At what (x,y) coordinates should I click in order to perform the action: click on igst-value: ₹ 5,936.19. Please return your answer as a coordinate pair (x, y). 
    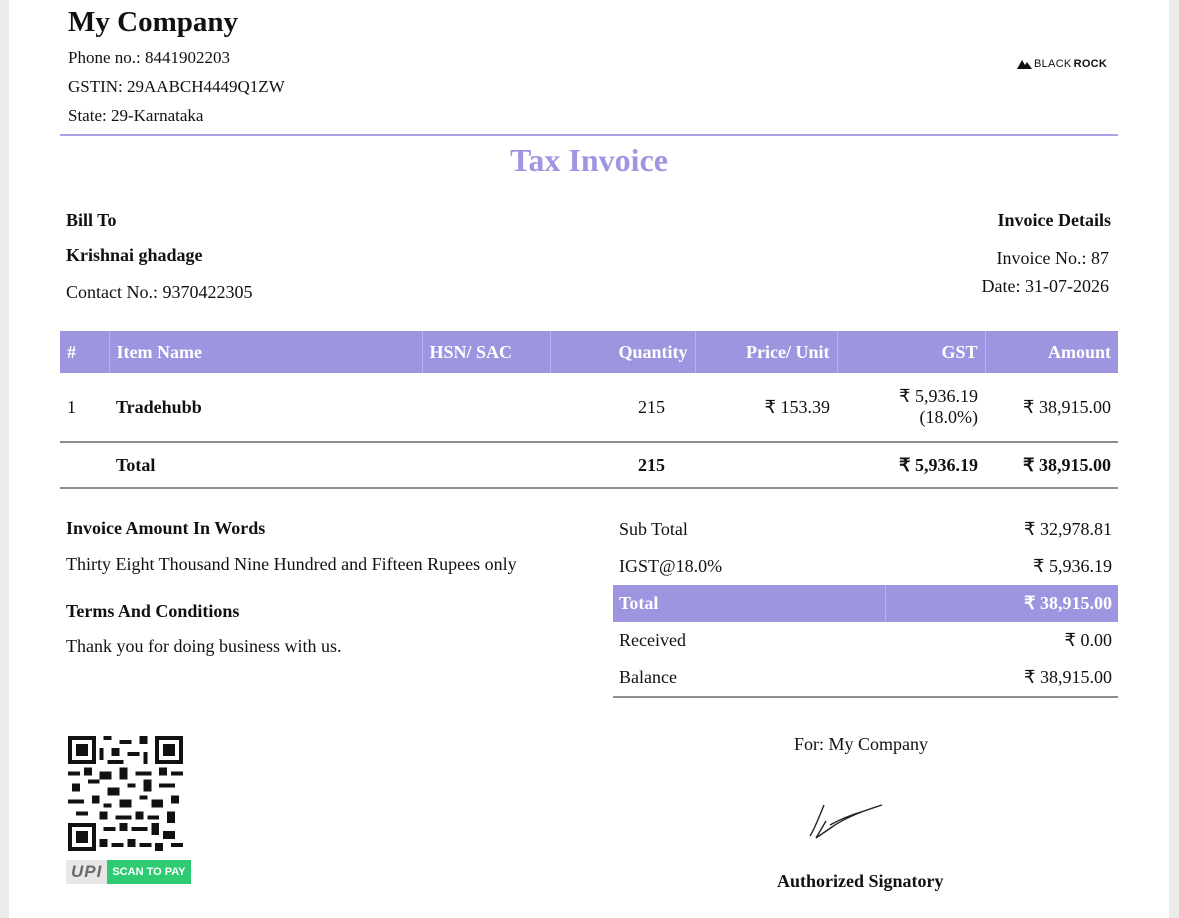
    Looking at the image, I should click on (1072, 566).